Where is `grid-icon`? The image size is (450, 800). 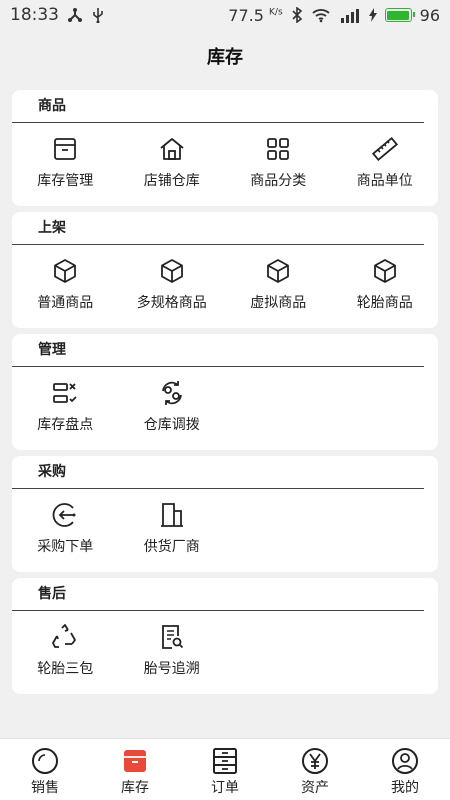 grid-icon is located at coordinates (278, 149).